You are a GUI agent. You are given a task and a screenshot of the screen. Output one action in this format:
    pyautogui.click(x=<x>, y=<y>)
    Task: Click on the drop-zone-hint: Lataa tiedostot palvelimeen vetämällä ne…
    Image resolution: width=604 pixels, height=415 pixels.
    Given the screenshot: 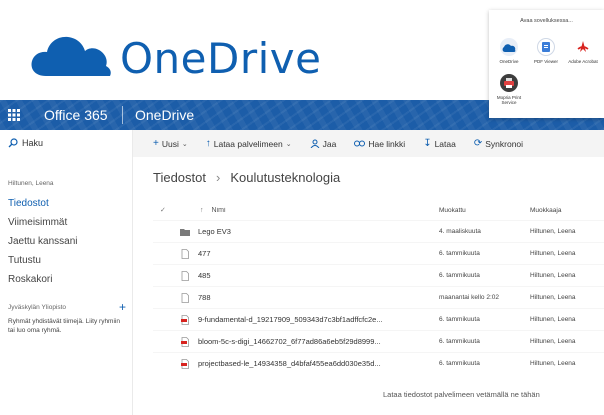 What is the action you would take?
    pyautogui.click(x=461, y=394)
    